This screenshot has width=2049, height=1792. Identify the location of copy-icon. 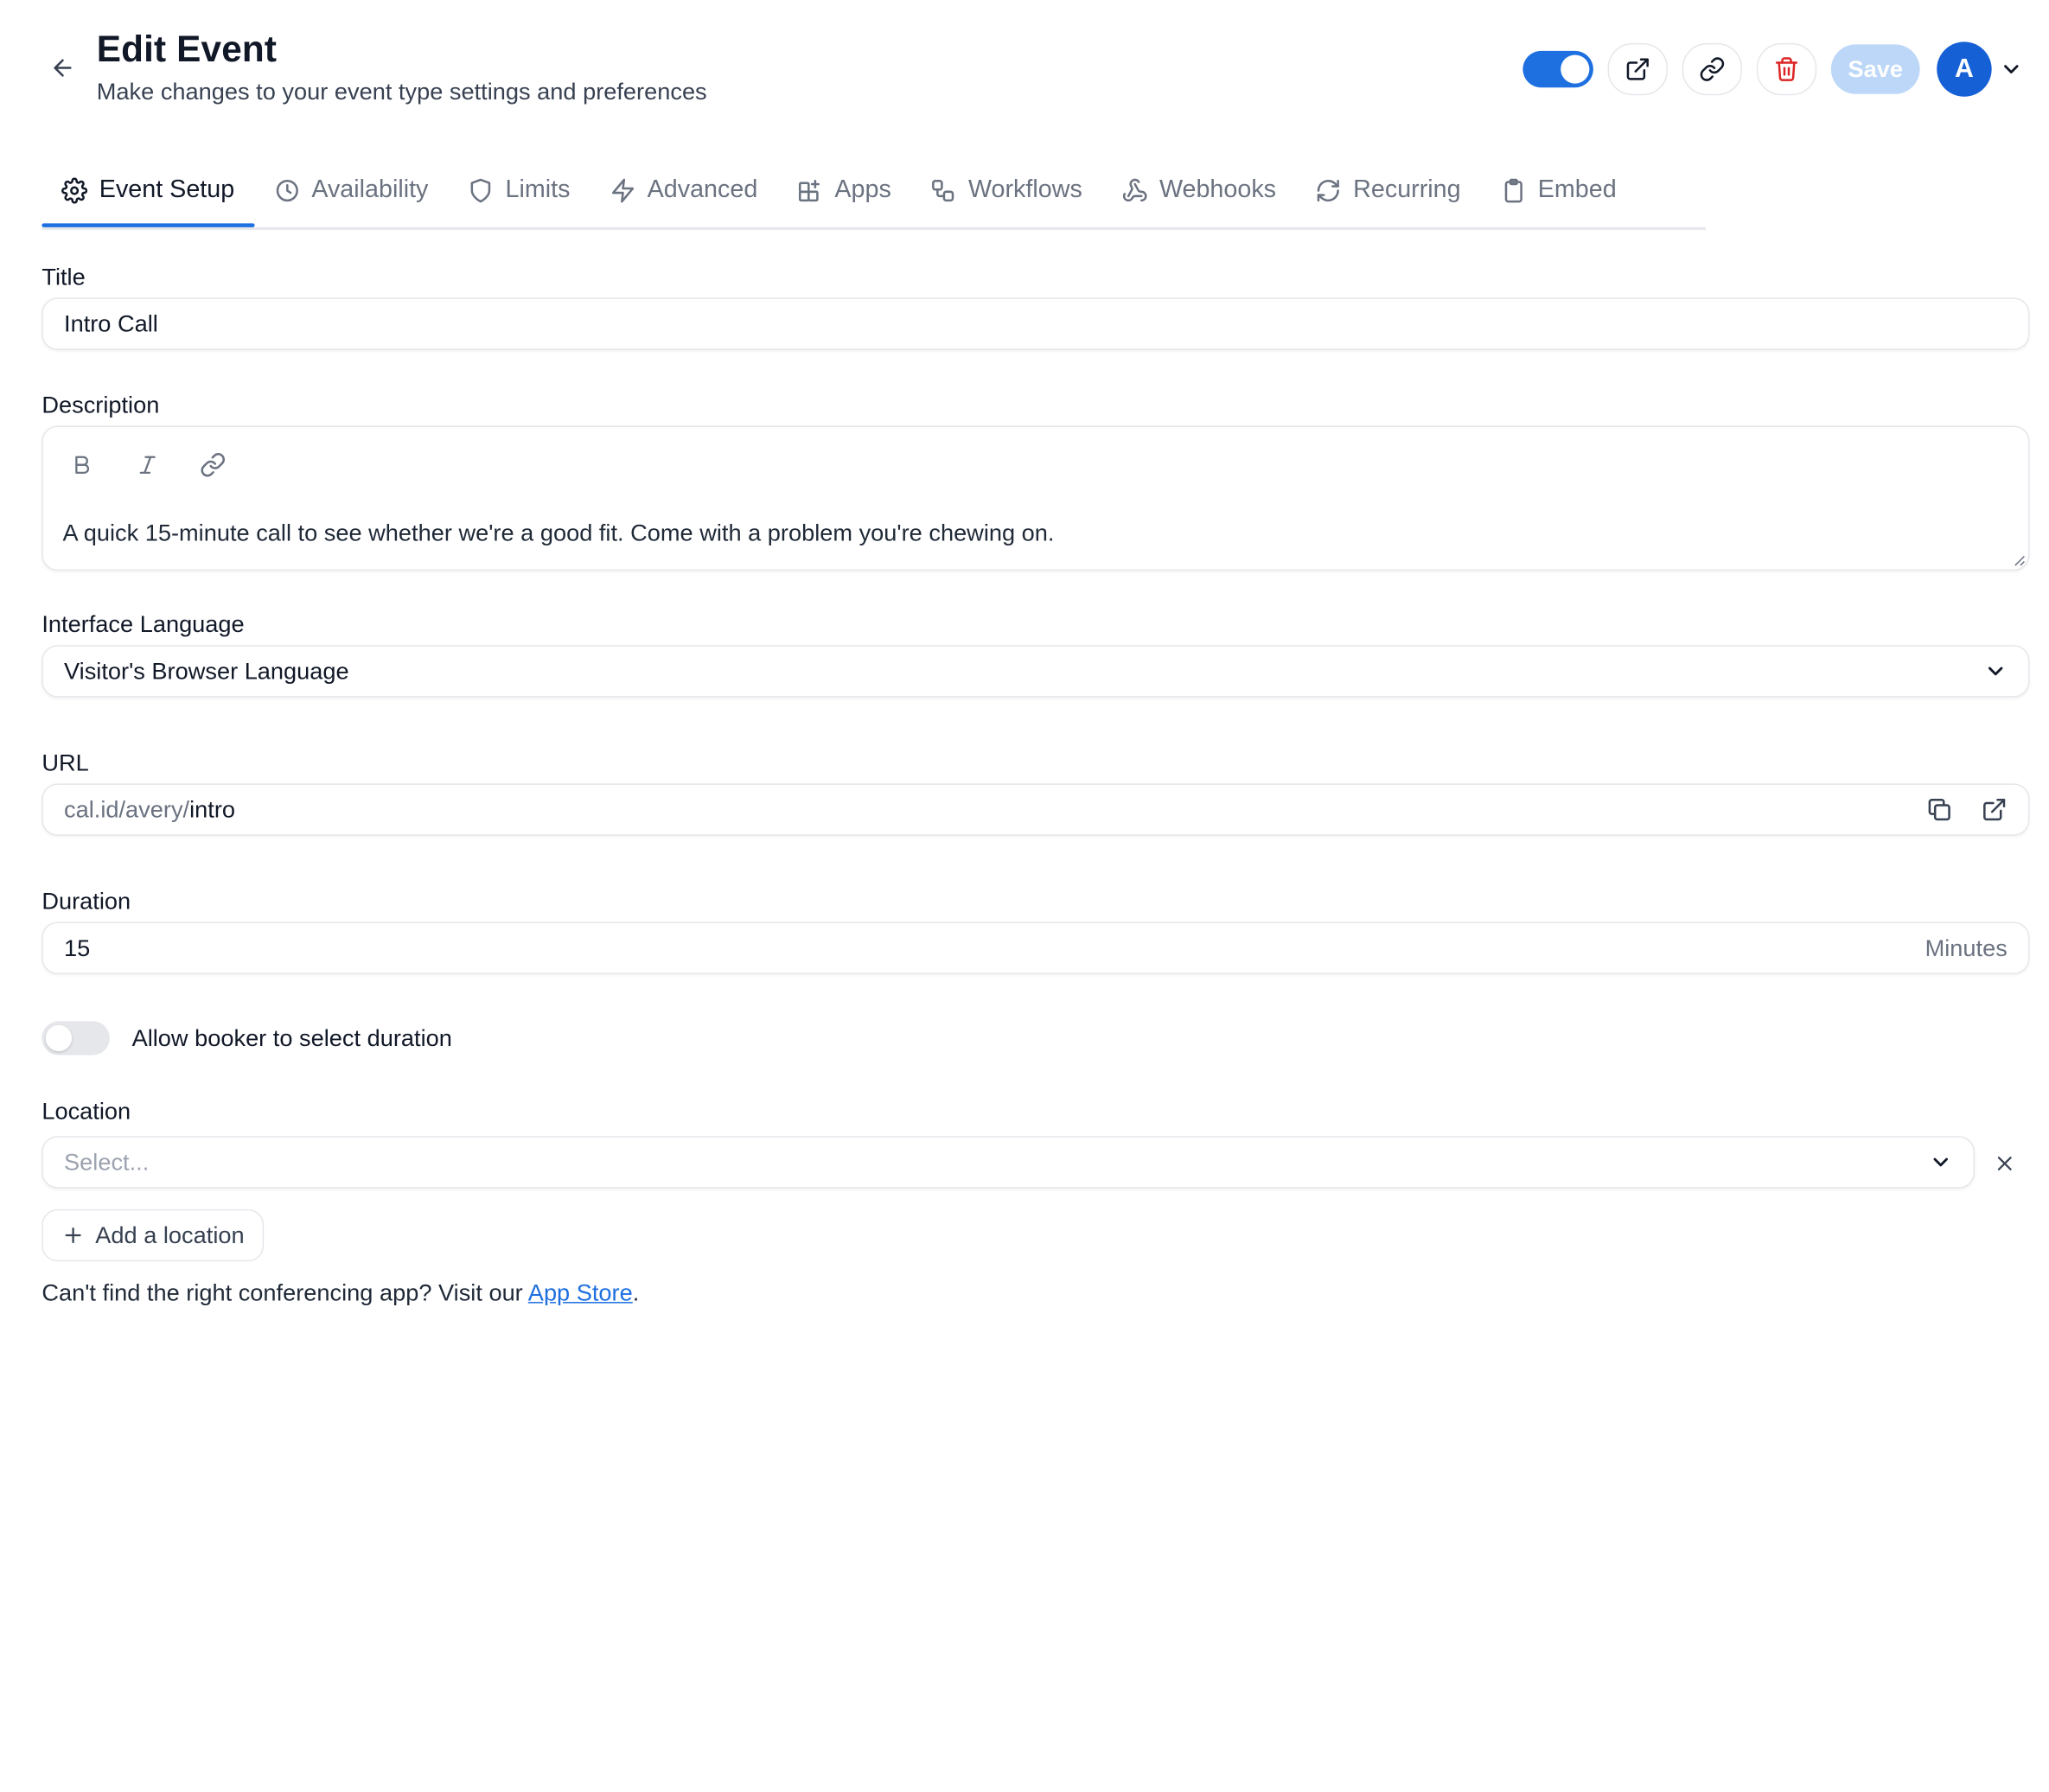
(1939, 809).